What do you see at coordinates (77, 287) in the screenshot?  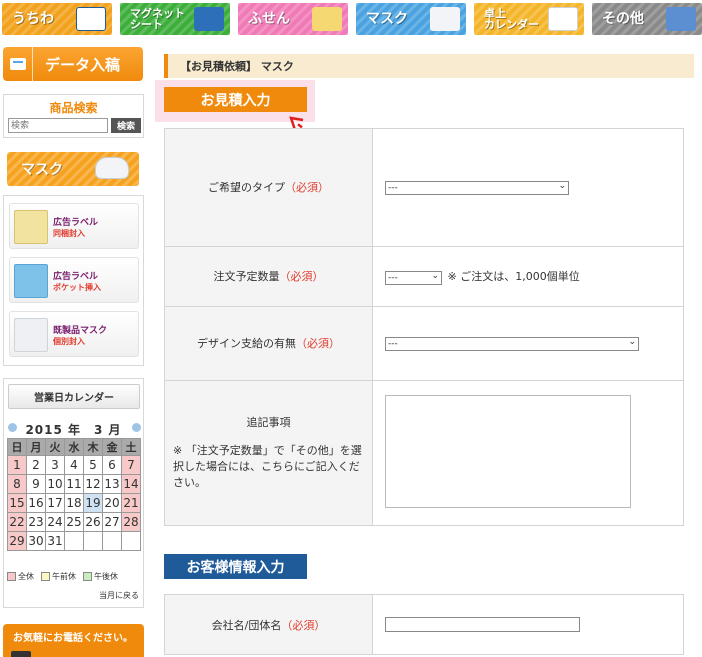 I see `promo-line2: ポケット挿入` at bounding box center [77, 287].